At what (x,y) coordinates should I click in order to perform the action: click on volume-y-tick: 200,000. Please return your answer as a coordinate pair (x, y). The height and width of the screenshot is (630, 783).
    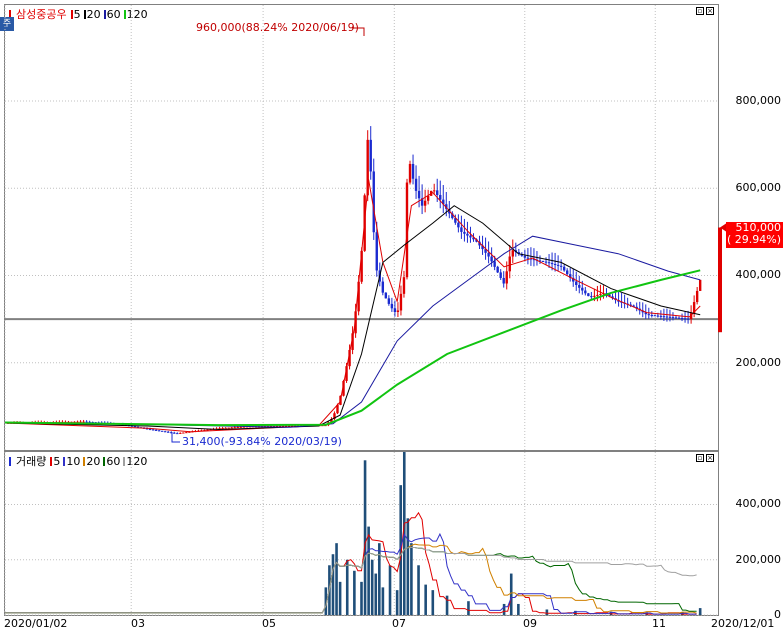
    Looking at the image, I should click on (758, 559).